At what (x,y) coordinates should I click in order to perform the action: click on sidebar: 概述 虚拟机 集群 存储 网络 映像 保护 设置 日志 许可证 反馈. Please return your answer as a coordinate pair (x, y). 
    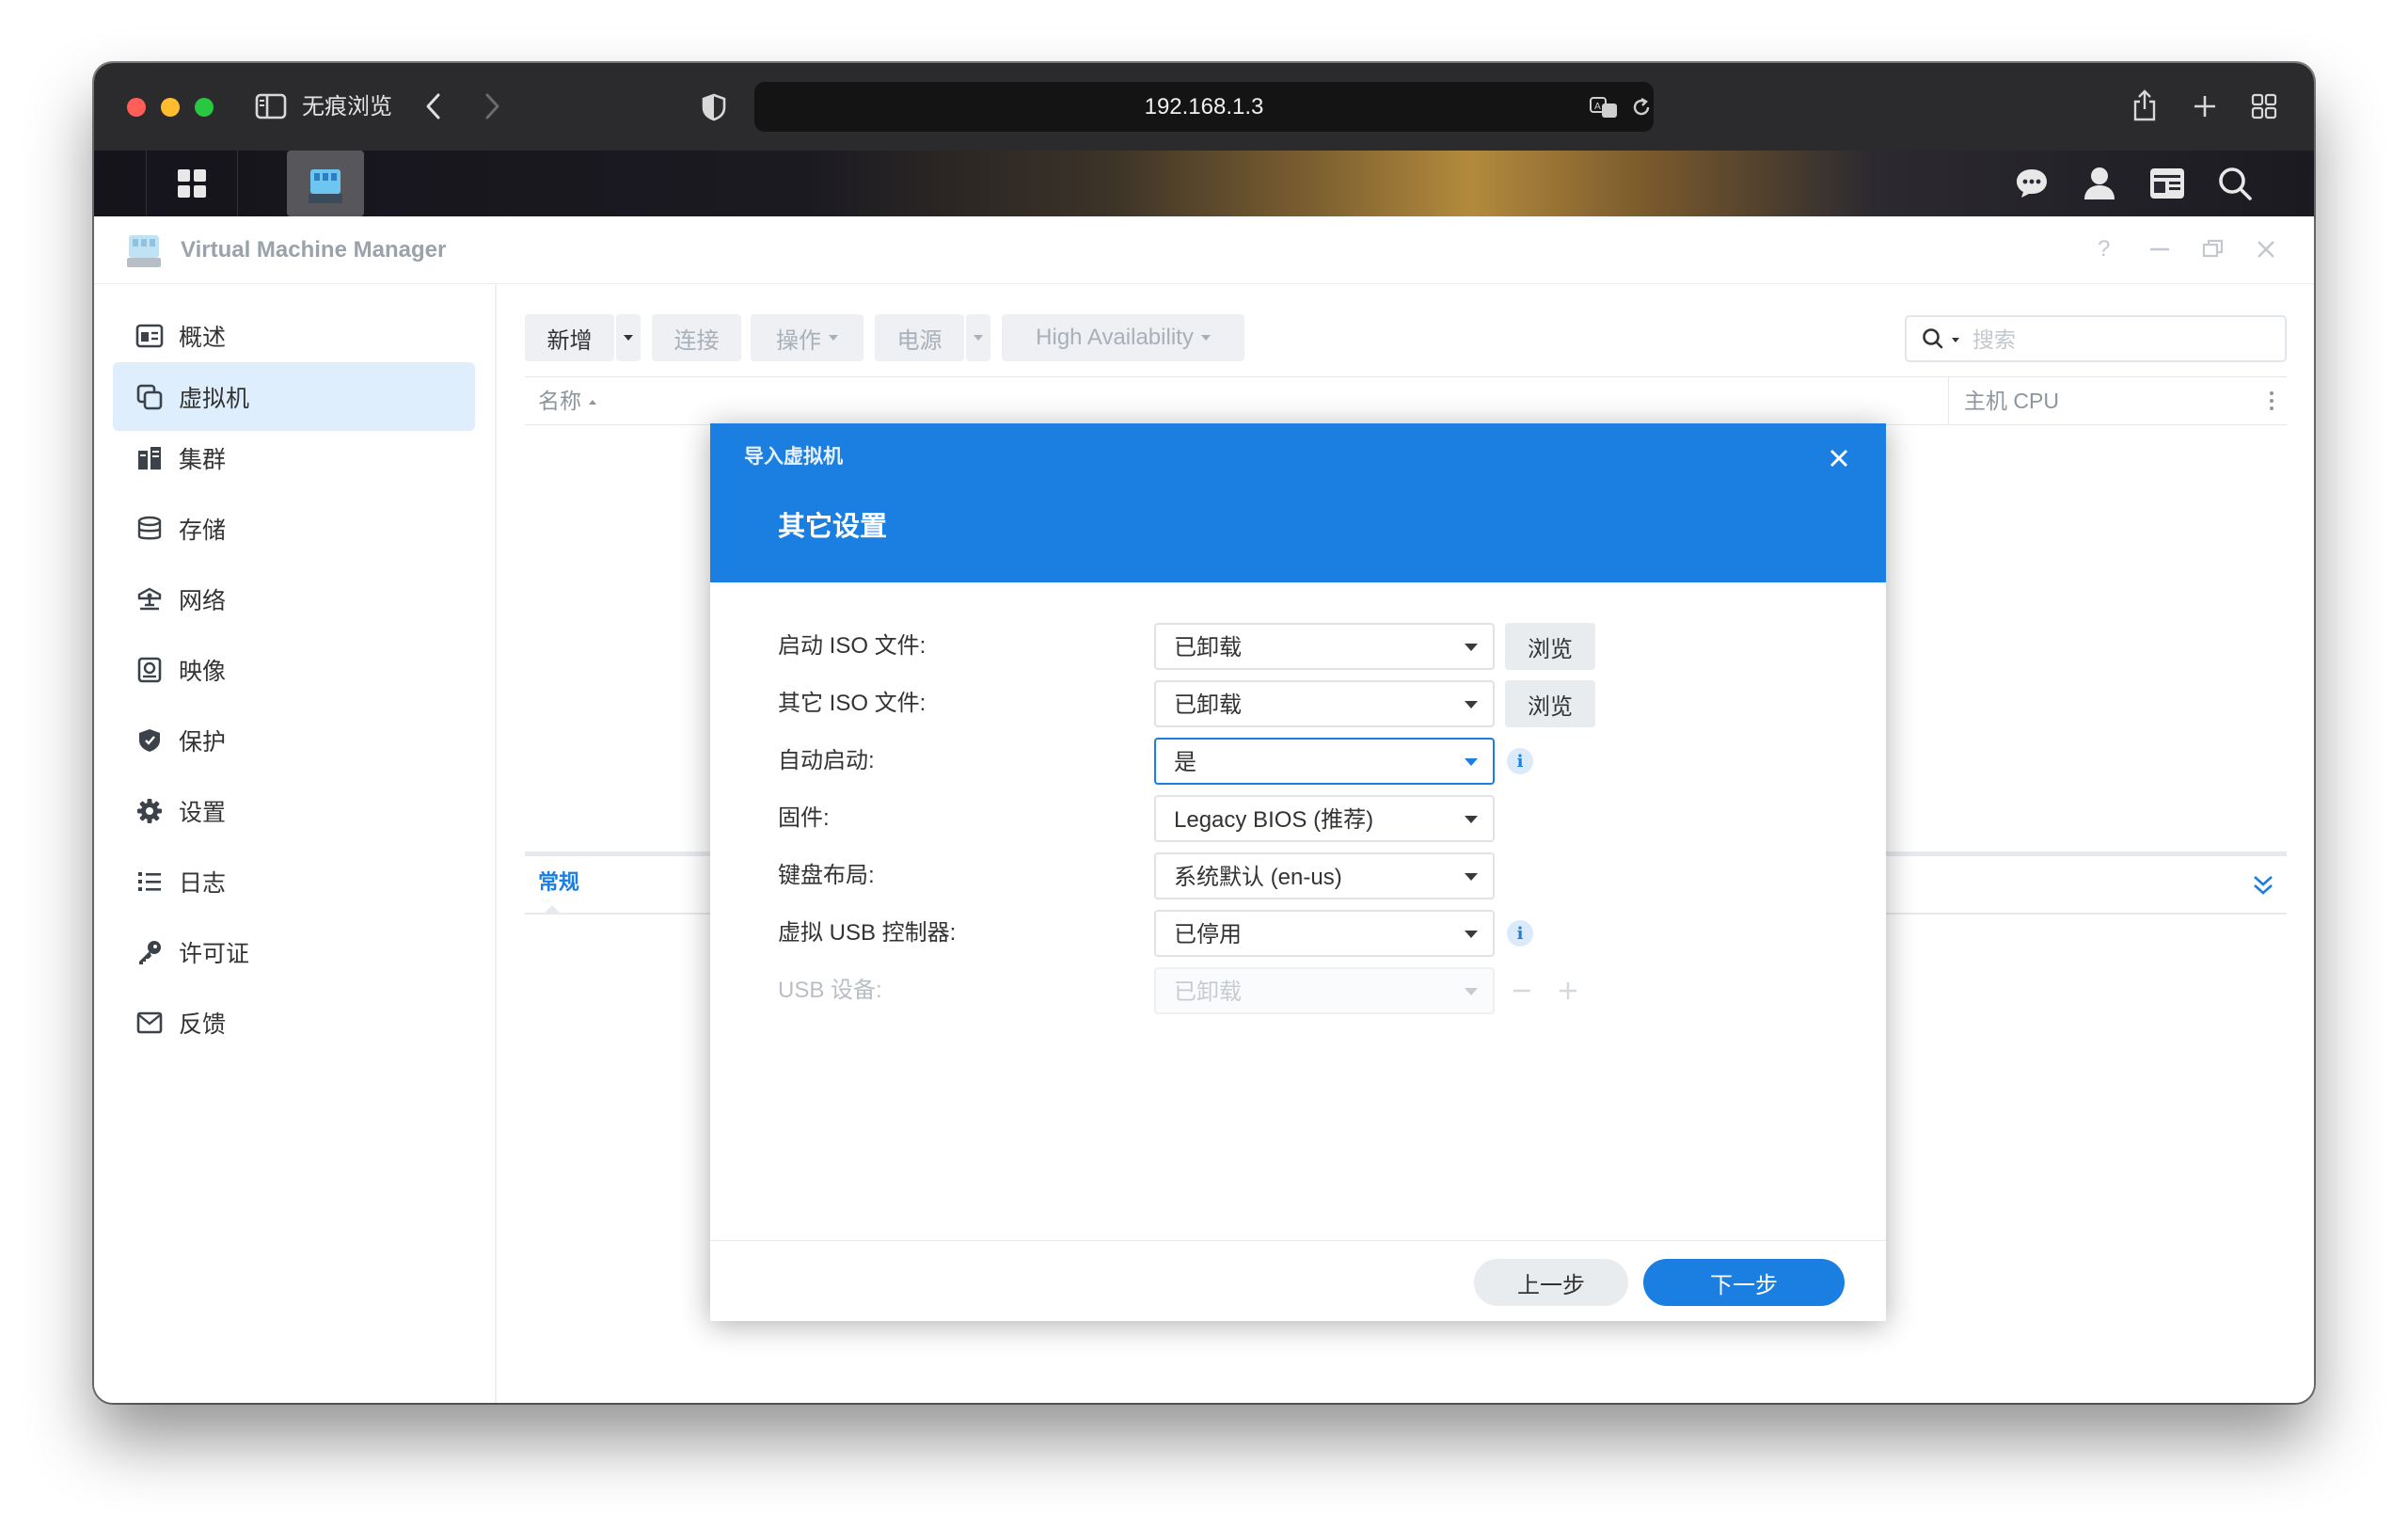
    Looking at the image, I should click on (296, 843).